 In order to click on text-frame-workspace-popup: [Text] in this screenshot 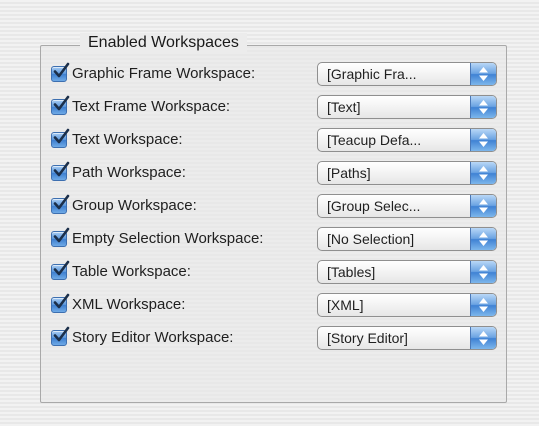, I will do `click(407, 107)`.